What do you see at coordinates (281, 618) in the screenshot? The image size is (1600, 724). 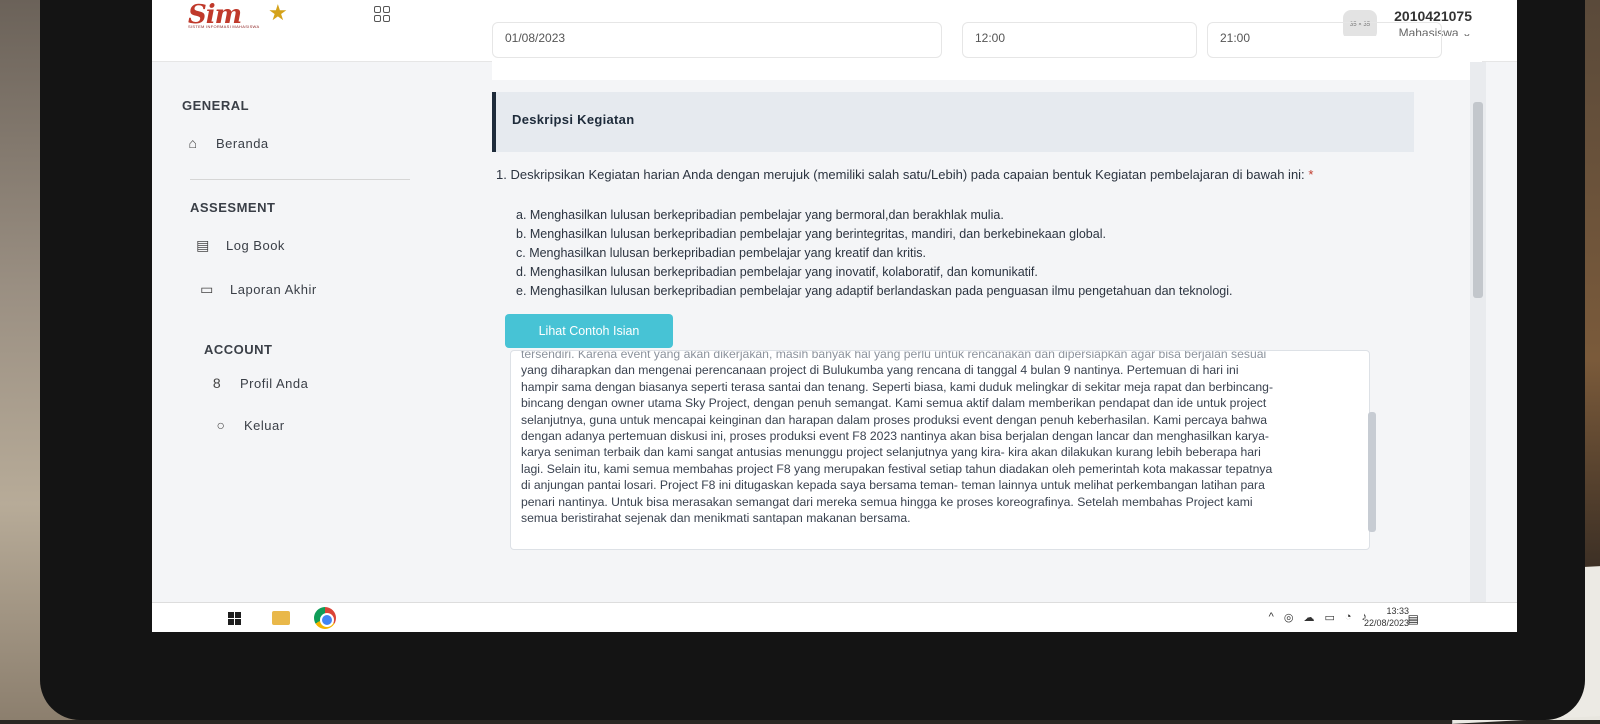 I see `file-explorer-icon` at bounding box center [281, 618].